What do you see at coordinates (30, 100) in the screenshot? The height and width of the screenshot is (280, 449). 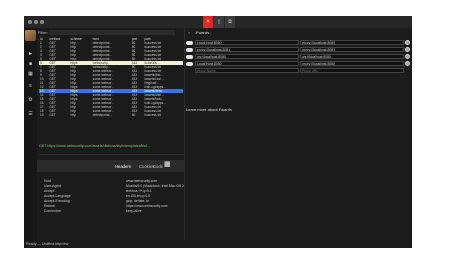 I see `gear-icon: ⚙` at bounding box center [30, 100].